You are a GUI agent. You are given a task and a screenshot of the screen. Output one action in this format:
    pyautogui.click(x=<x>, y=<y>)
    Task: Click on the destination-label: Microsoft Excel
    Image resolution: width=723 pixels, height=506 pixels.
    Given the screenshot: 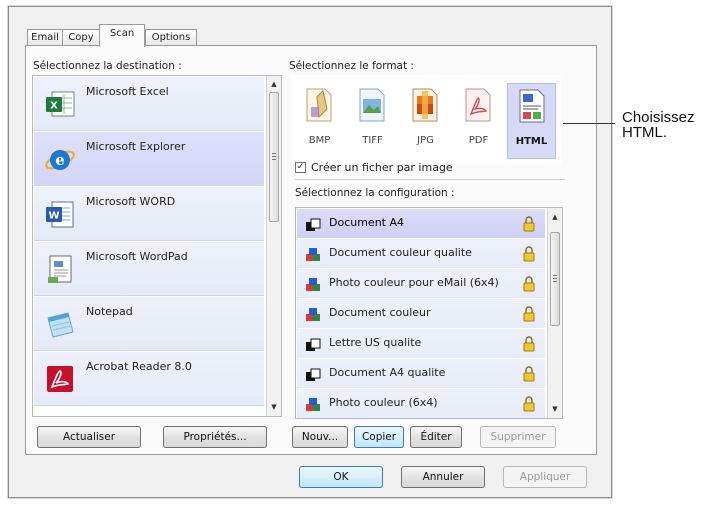 What is the action you would take?
    pyautogui.click(x=127, y=91)
    